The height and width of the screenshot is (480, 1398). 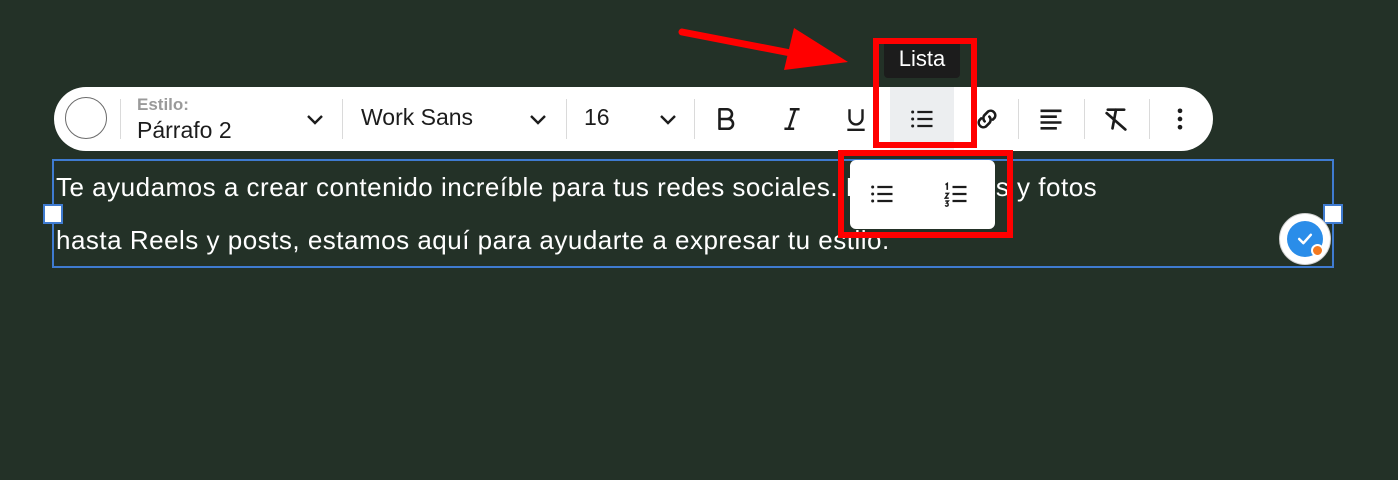 I want to click on text-color-swatch, so click(x=86, y=118).